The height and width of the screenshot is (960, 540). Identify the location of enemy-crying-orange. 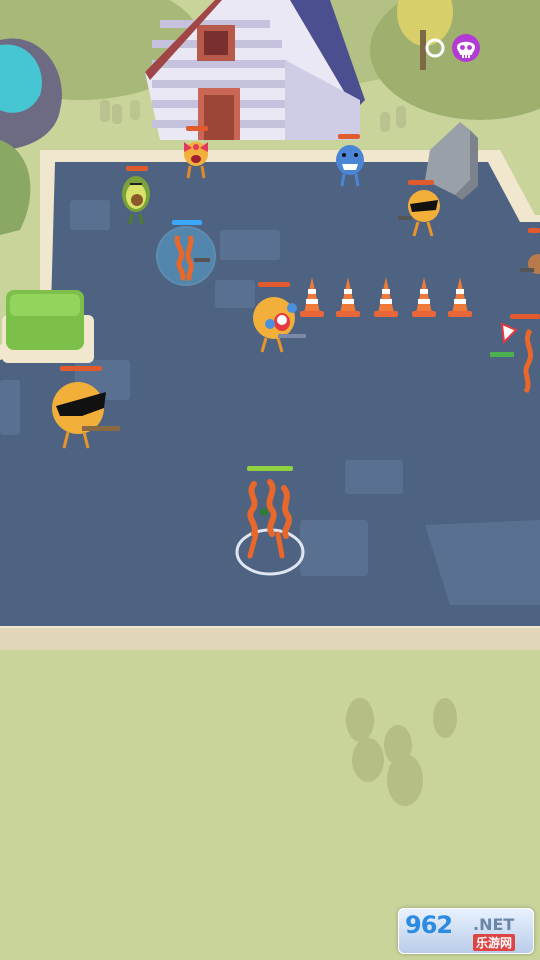
(278, 319).